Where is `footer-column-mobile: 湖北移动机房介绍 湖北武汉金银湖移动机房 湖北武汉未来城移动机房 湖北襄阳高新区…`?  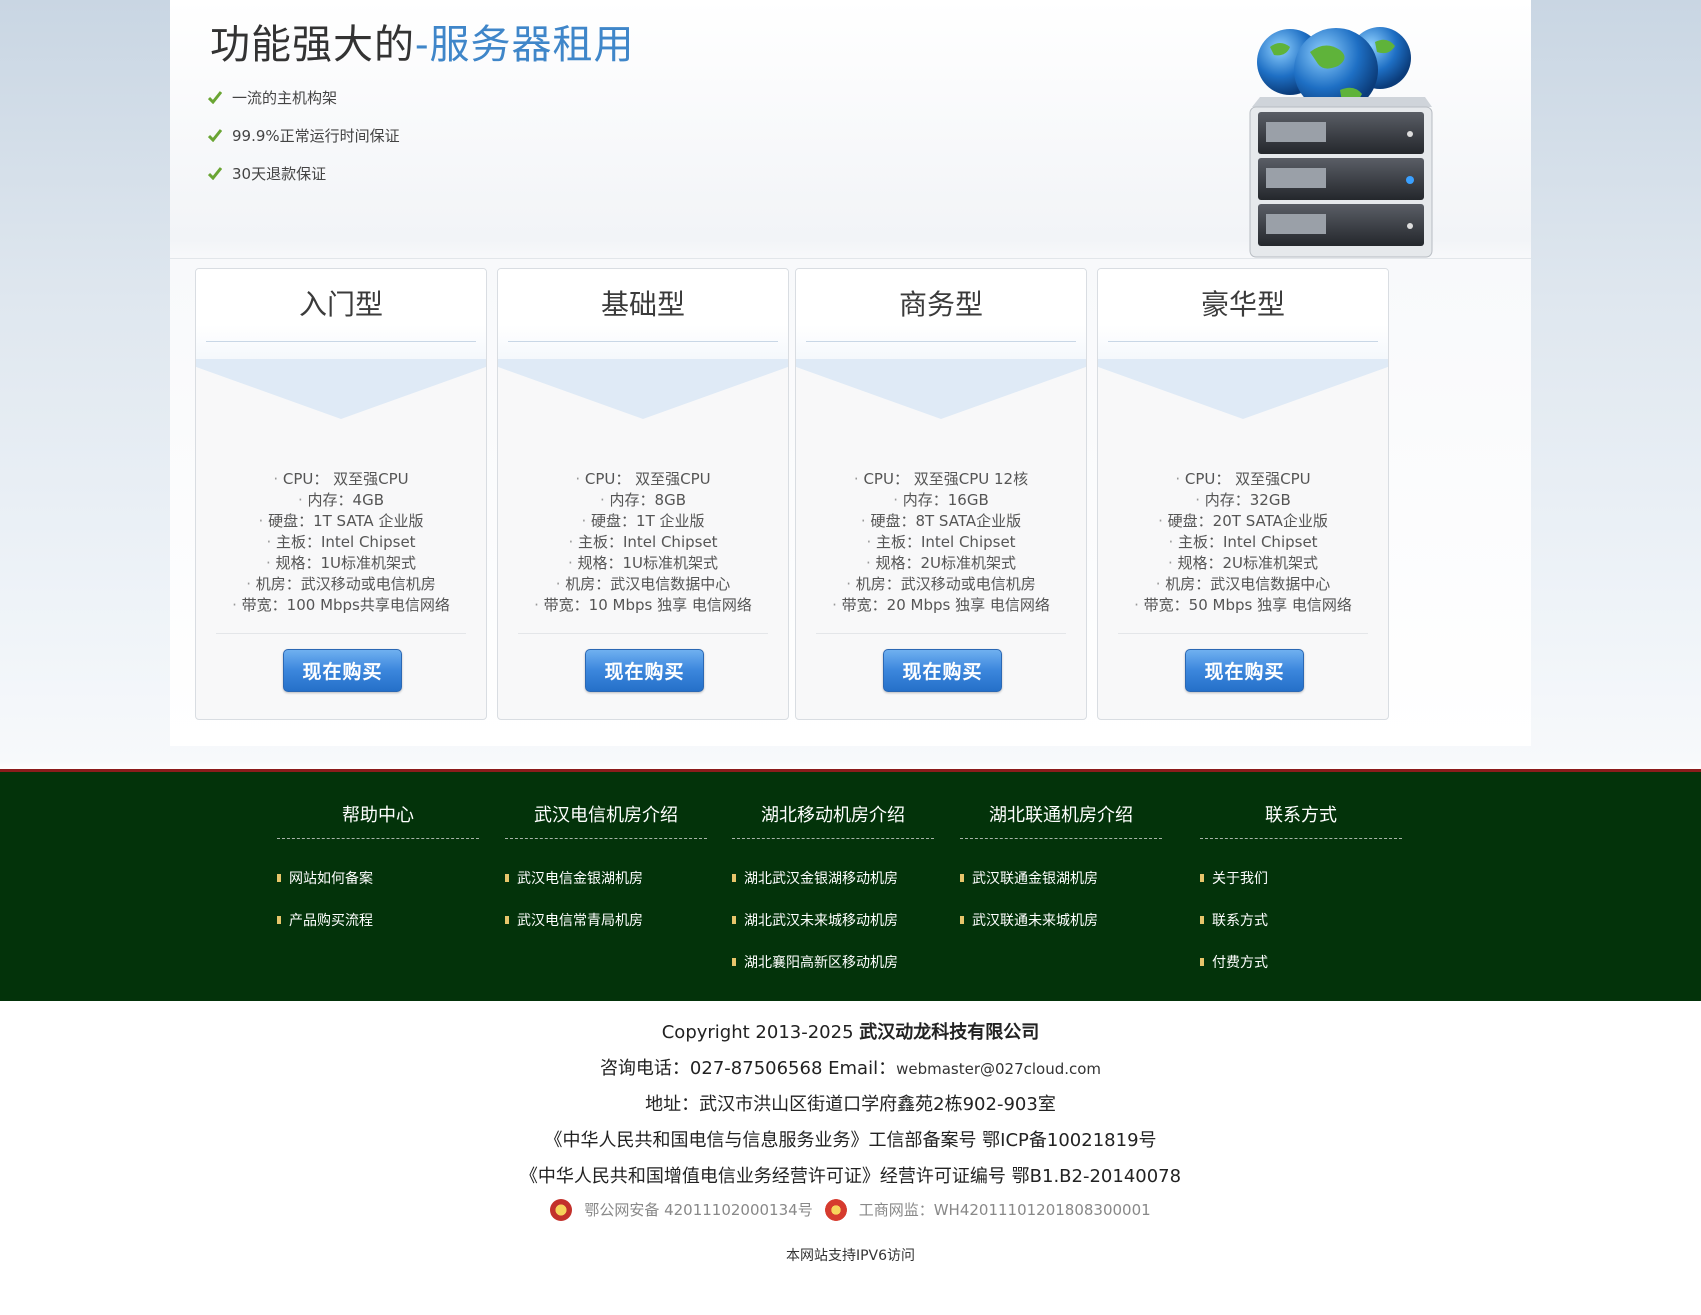 footer-column-mobile: 湖北移动机房介绍 湖北武汉金银湖移动机房 湖北武汉未来城移动机房 湖北襄阳高新区… is located at coordinates (833, 892).